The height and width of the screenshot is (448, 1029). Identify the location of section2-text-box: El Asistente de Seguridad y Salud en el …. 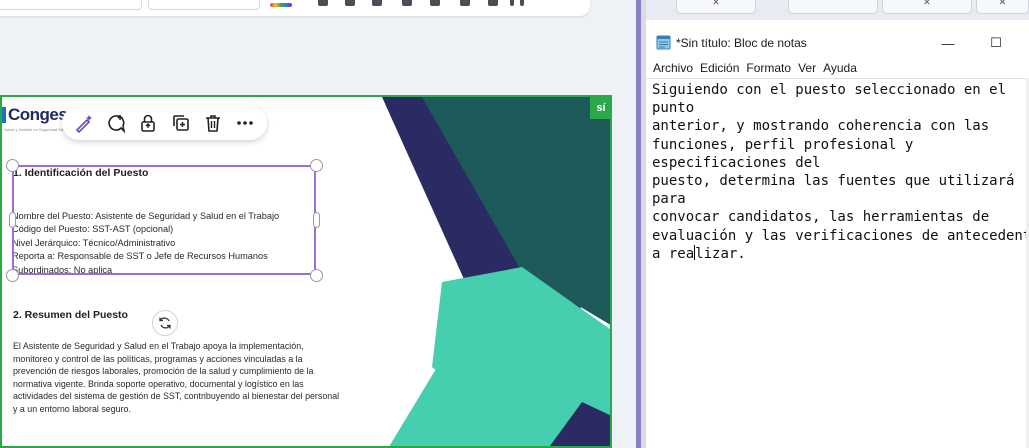
(213, 378).